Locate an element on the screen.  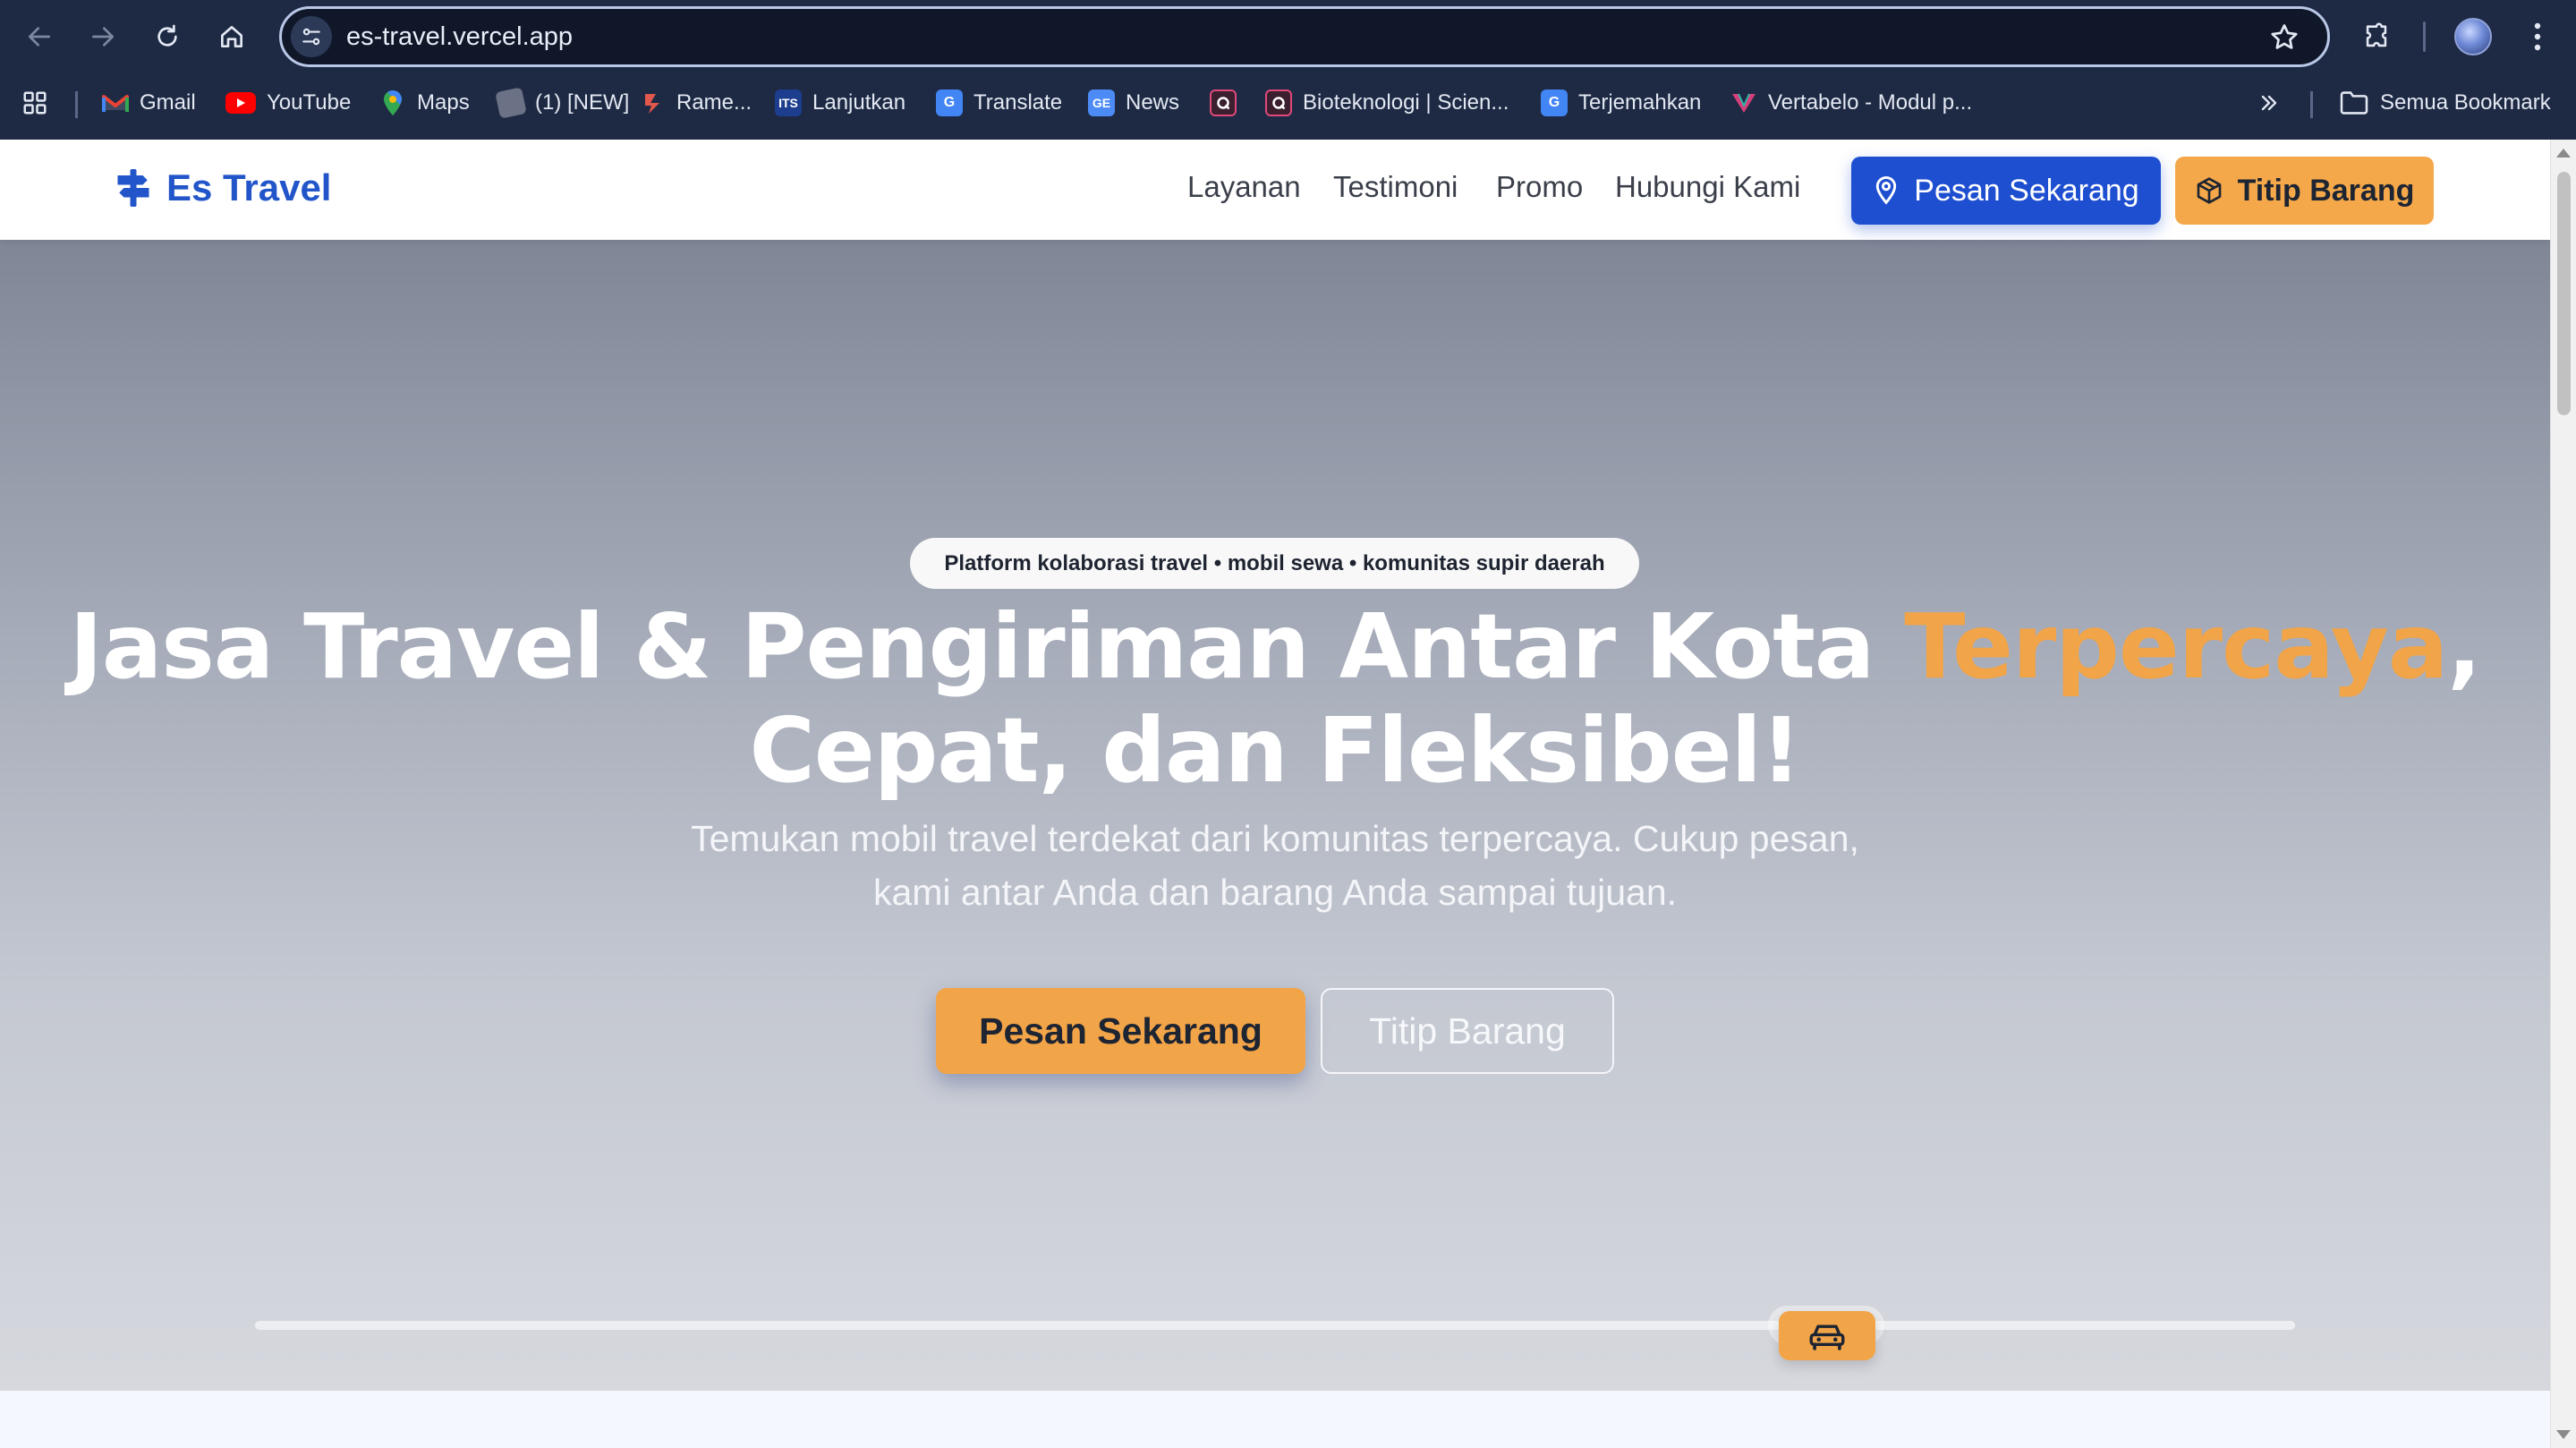
its-icon: ITS is located at coordinates (788, 102).